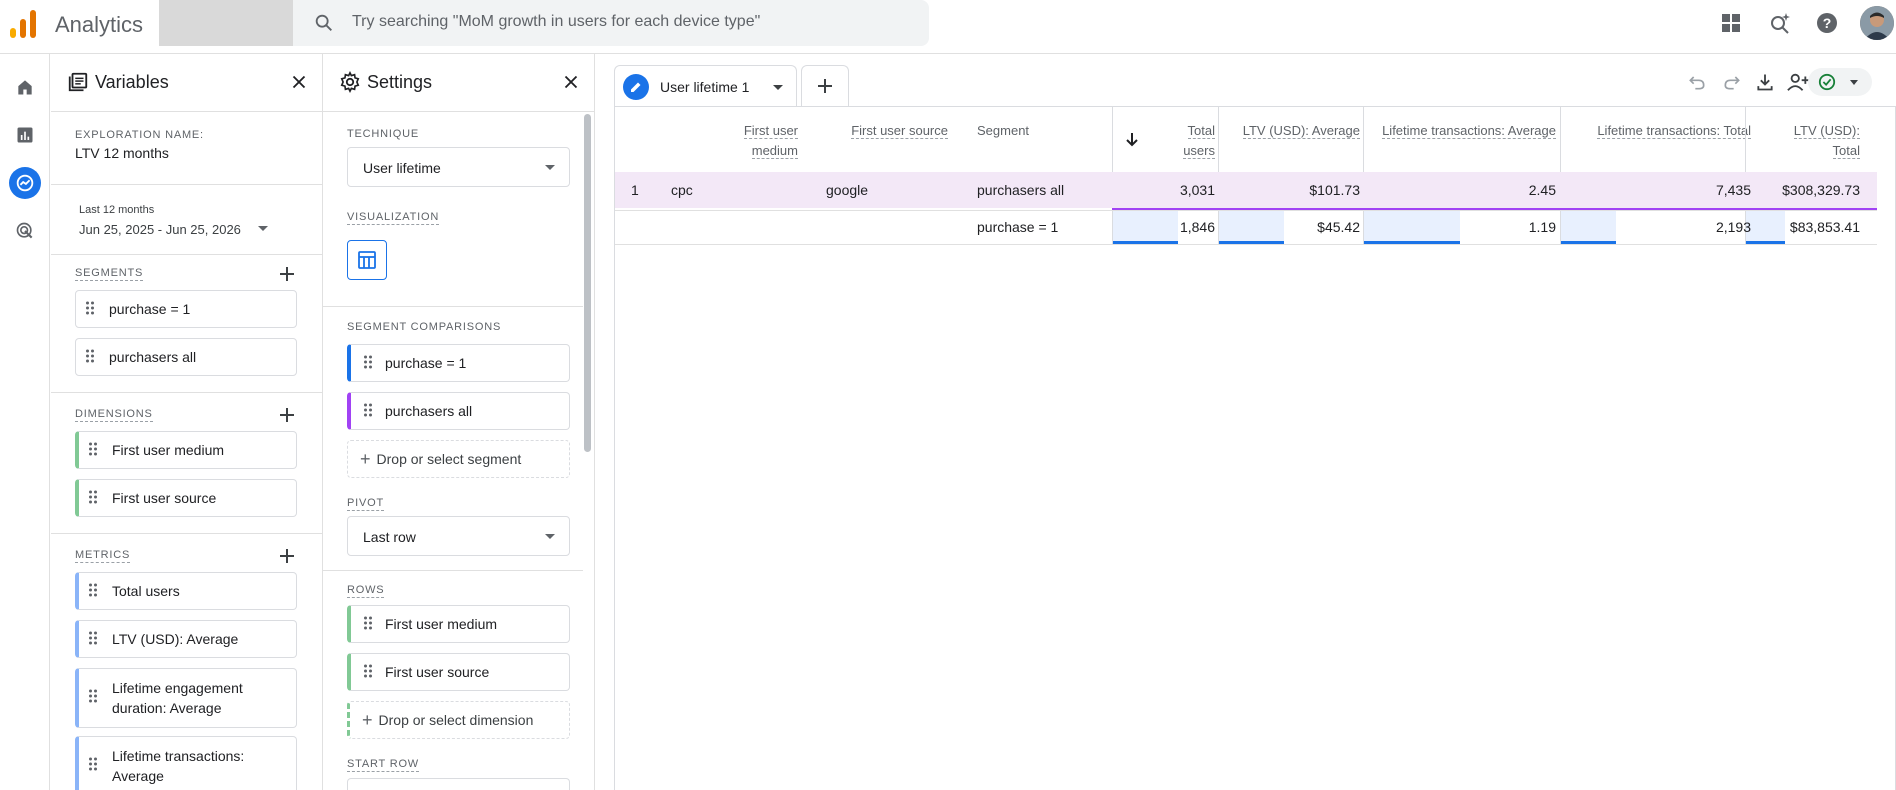 The image size is (1896, 790). What do you see at coordinates (847, 190) in the screenshot?
I see `cell-source: google` at bounding box center [847, 190].